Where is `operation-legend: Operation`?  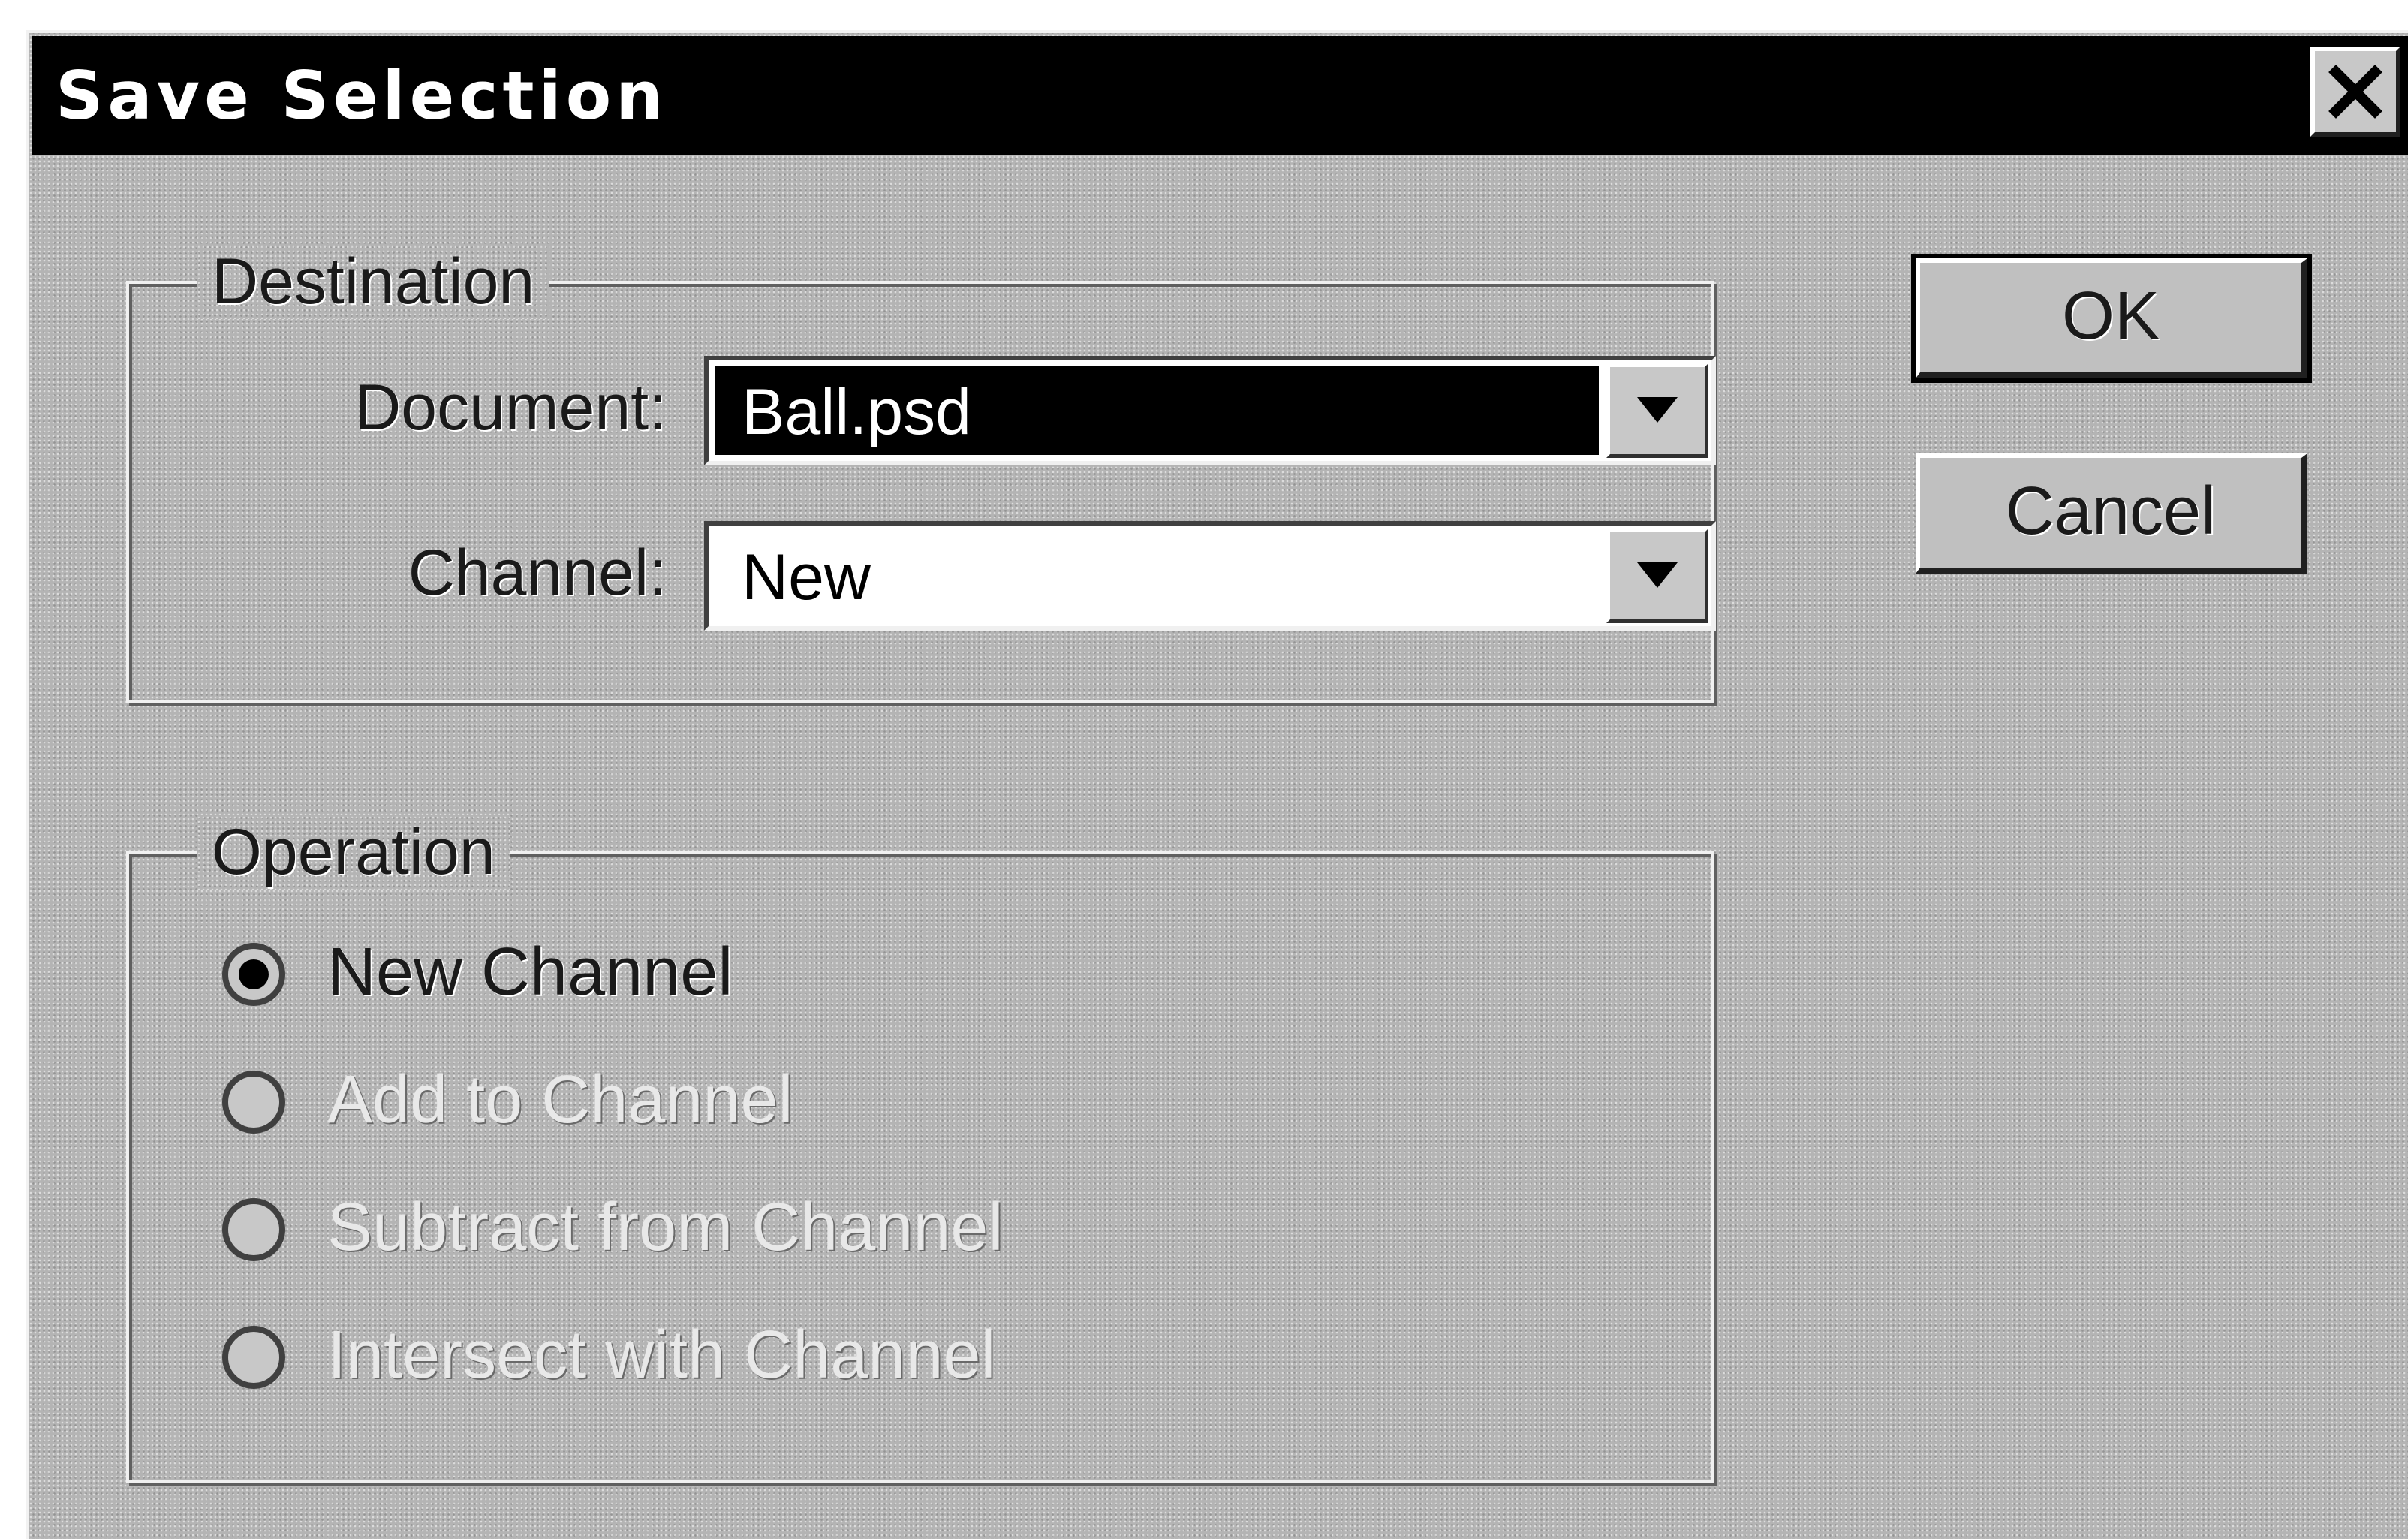
operation-legend: Operation is located at coordinates (353, 852).